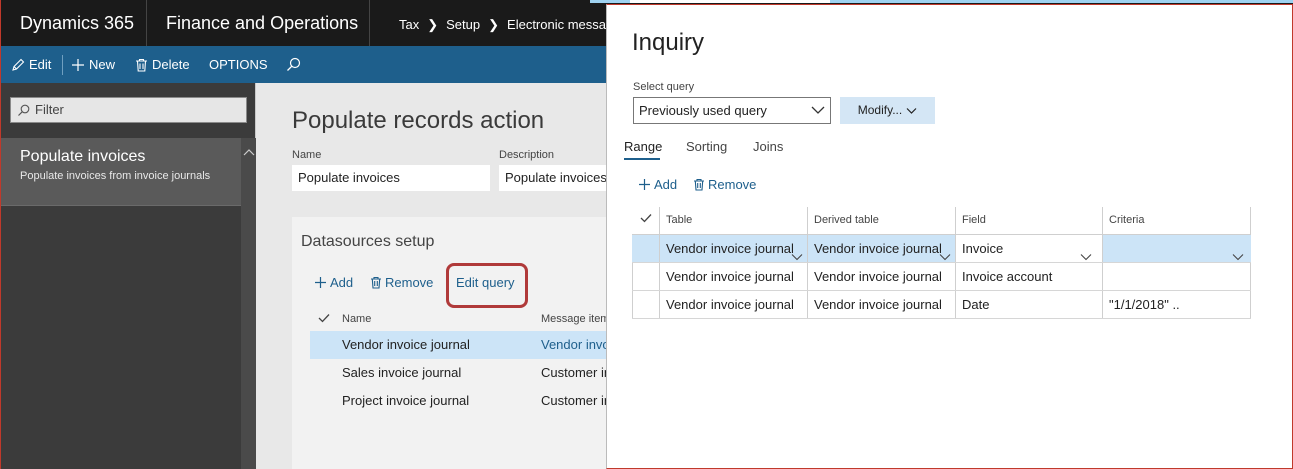  I want to click on filter-placeholder: Filter, so click(49, 109).